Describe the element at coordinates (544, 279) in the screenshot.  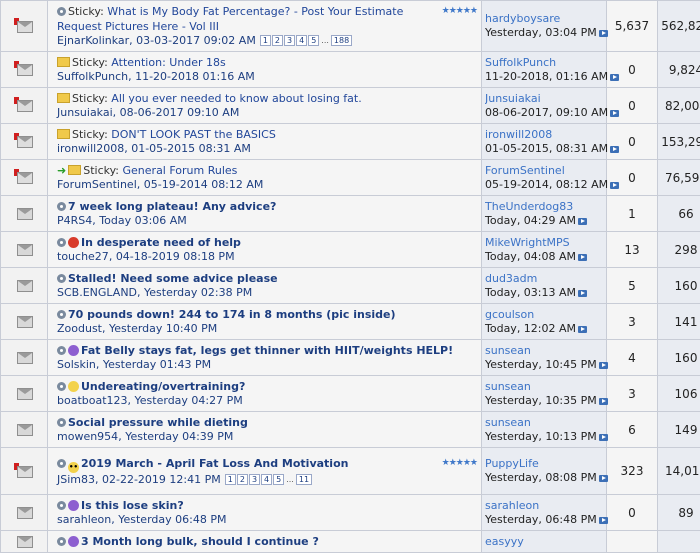
I see `last-poster-link: dud3adm` at that location.